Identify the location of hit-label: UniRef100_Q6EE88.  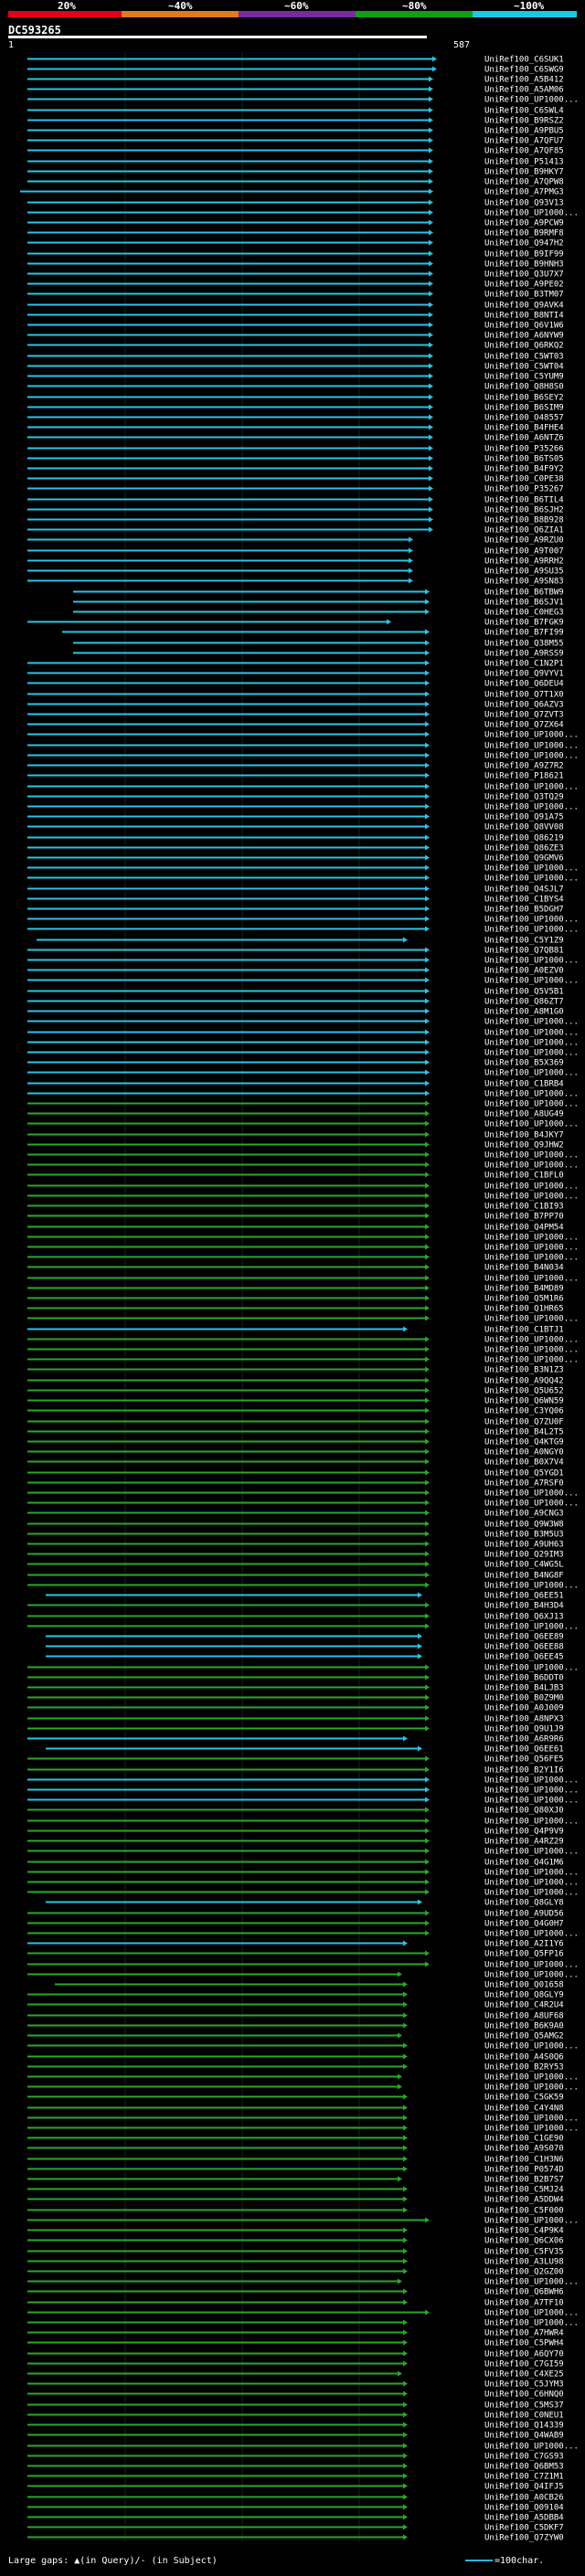
(524, 1647).